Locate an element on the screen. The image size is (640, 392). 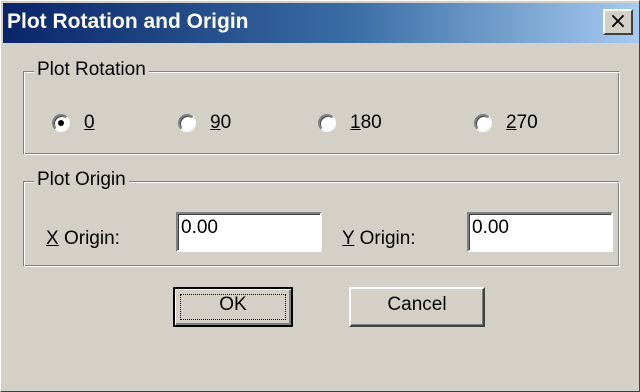
dialog-title: Plot Rotation and Origin is located at coordinates (128, 21).